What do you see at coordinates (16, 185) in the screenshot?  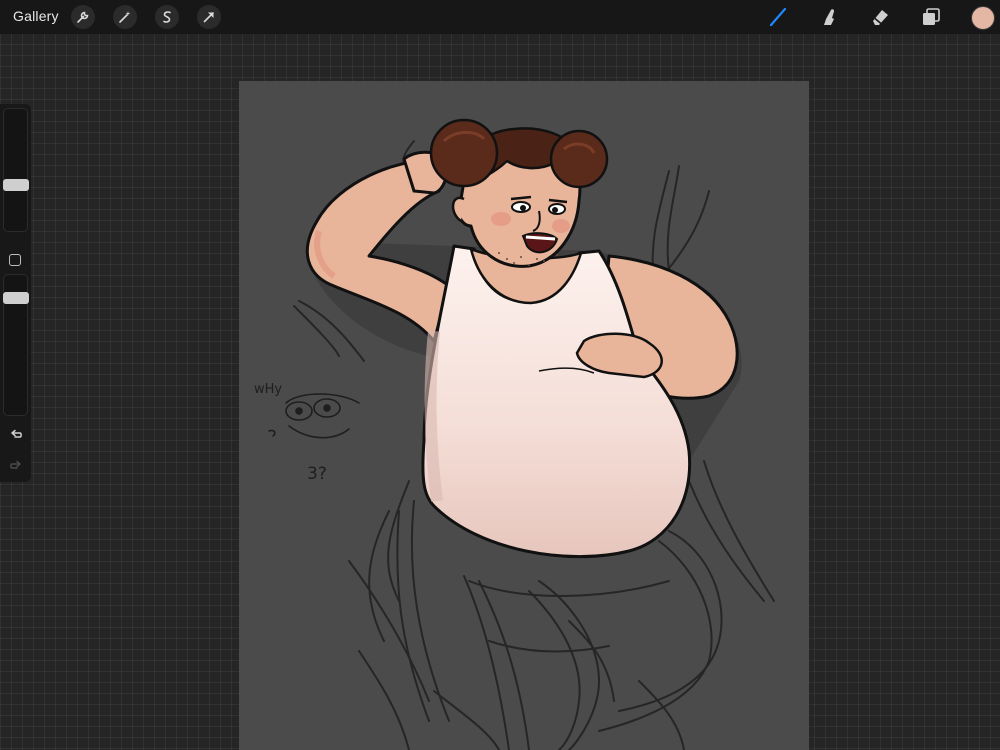 I see `brush-size-slider-thumb` at bounding box center [16, 185].